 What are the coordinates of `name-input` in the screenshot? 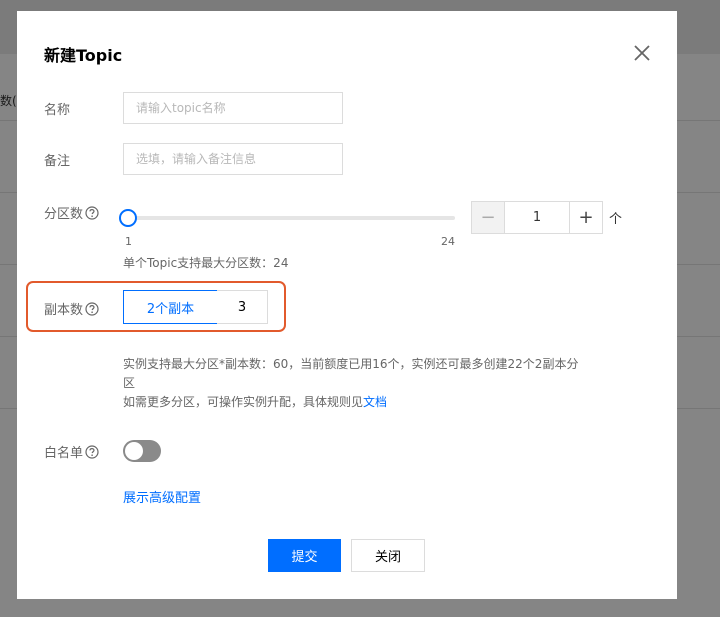 It's located at (233, 108).